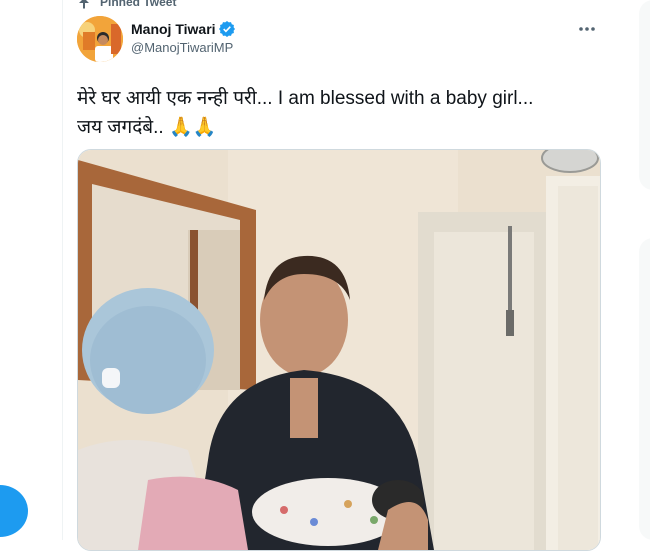 Image resolution: width=650 pixels, height=551 pixels. Describe the element at coordinates (226, 29) in the screenshot. I see `verified-badge-icon` at that location.